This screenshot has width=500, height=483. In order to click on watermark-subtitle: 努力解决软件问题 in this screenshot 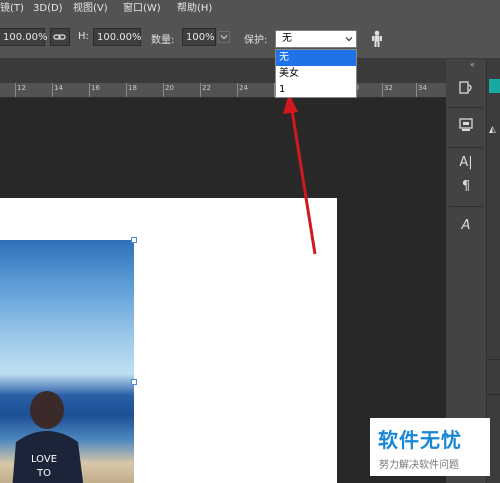, I will do `click(419, 465)`.